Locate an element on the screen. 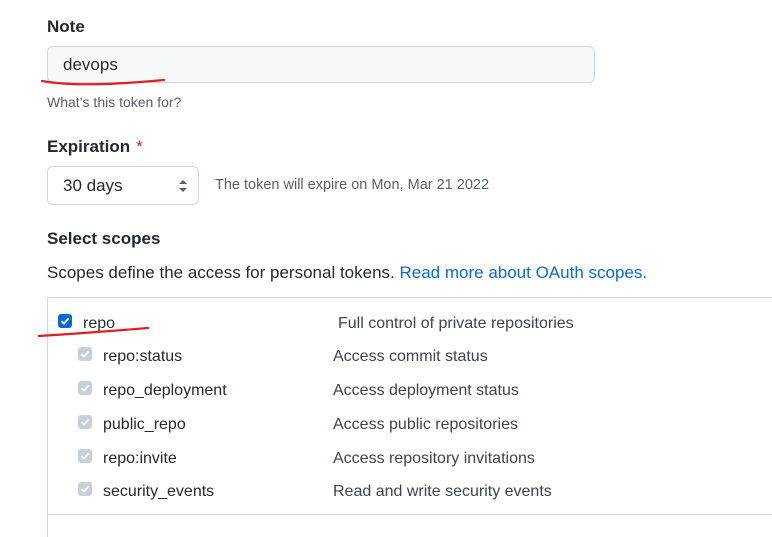  public-repo-checkbox is located at coordinates (85, 422).